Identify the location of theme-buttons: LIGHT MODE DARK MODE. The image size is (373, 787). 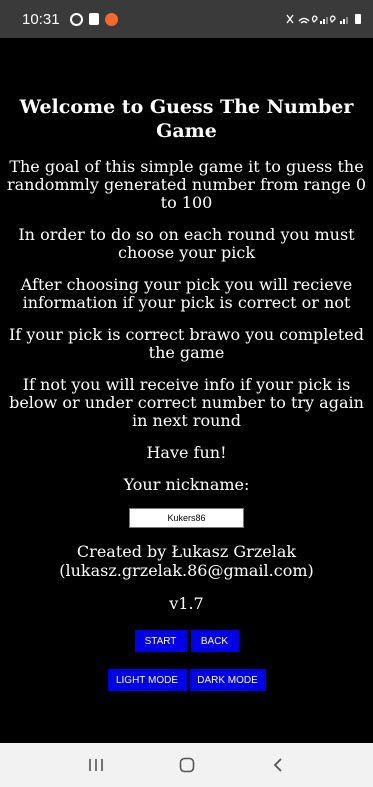
(186, 680).